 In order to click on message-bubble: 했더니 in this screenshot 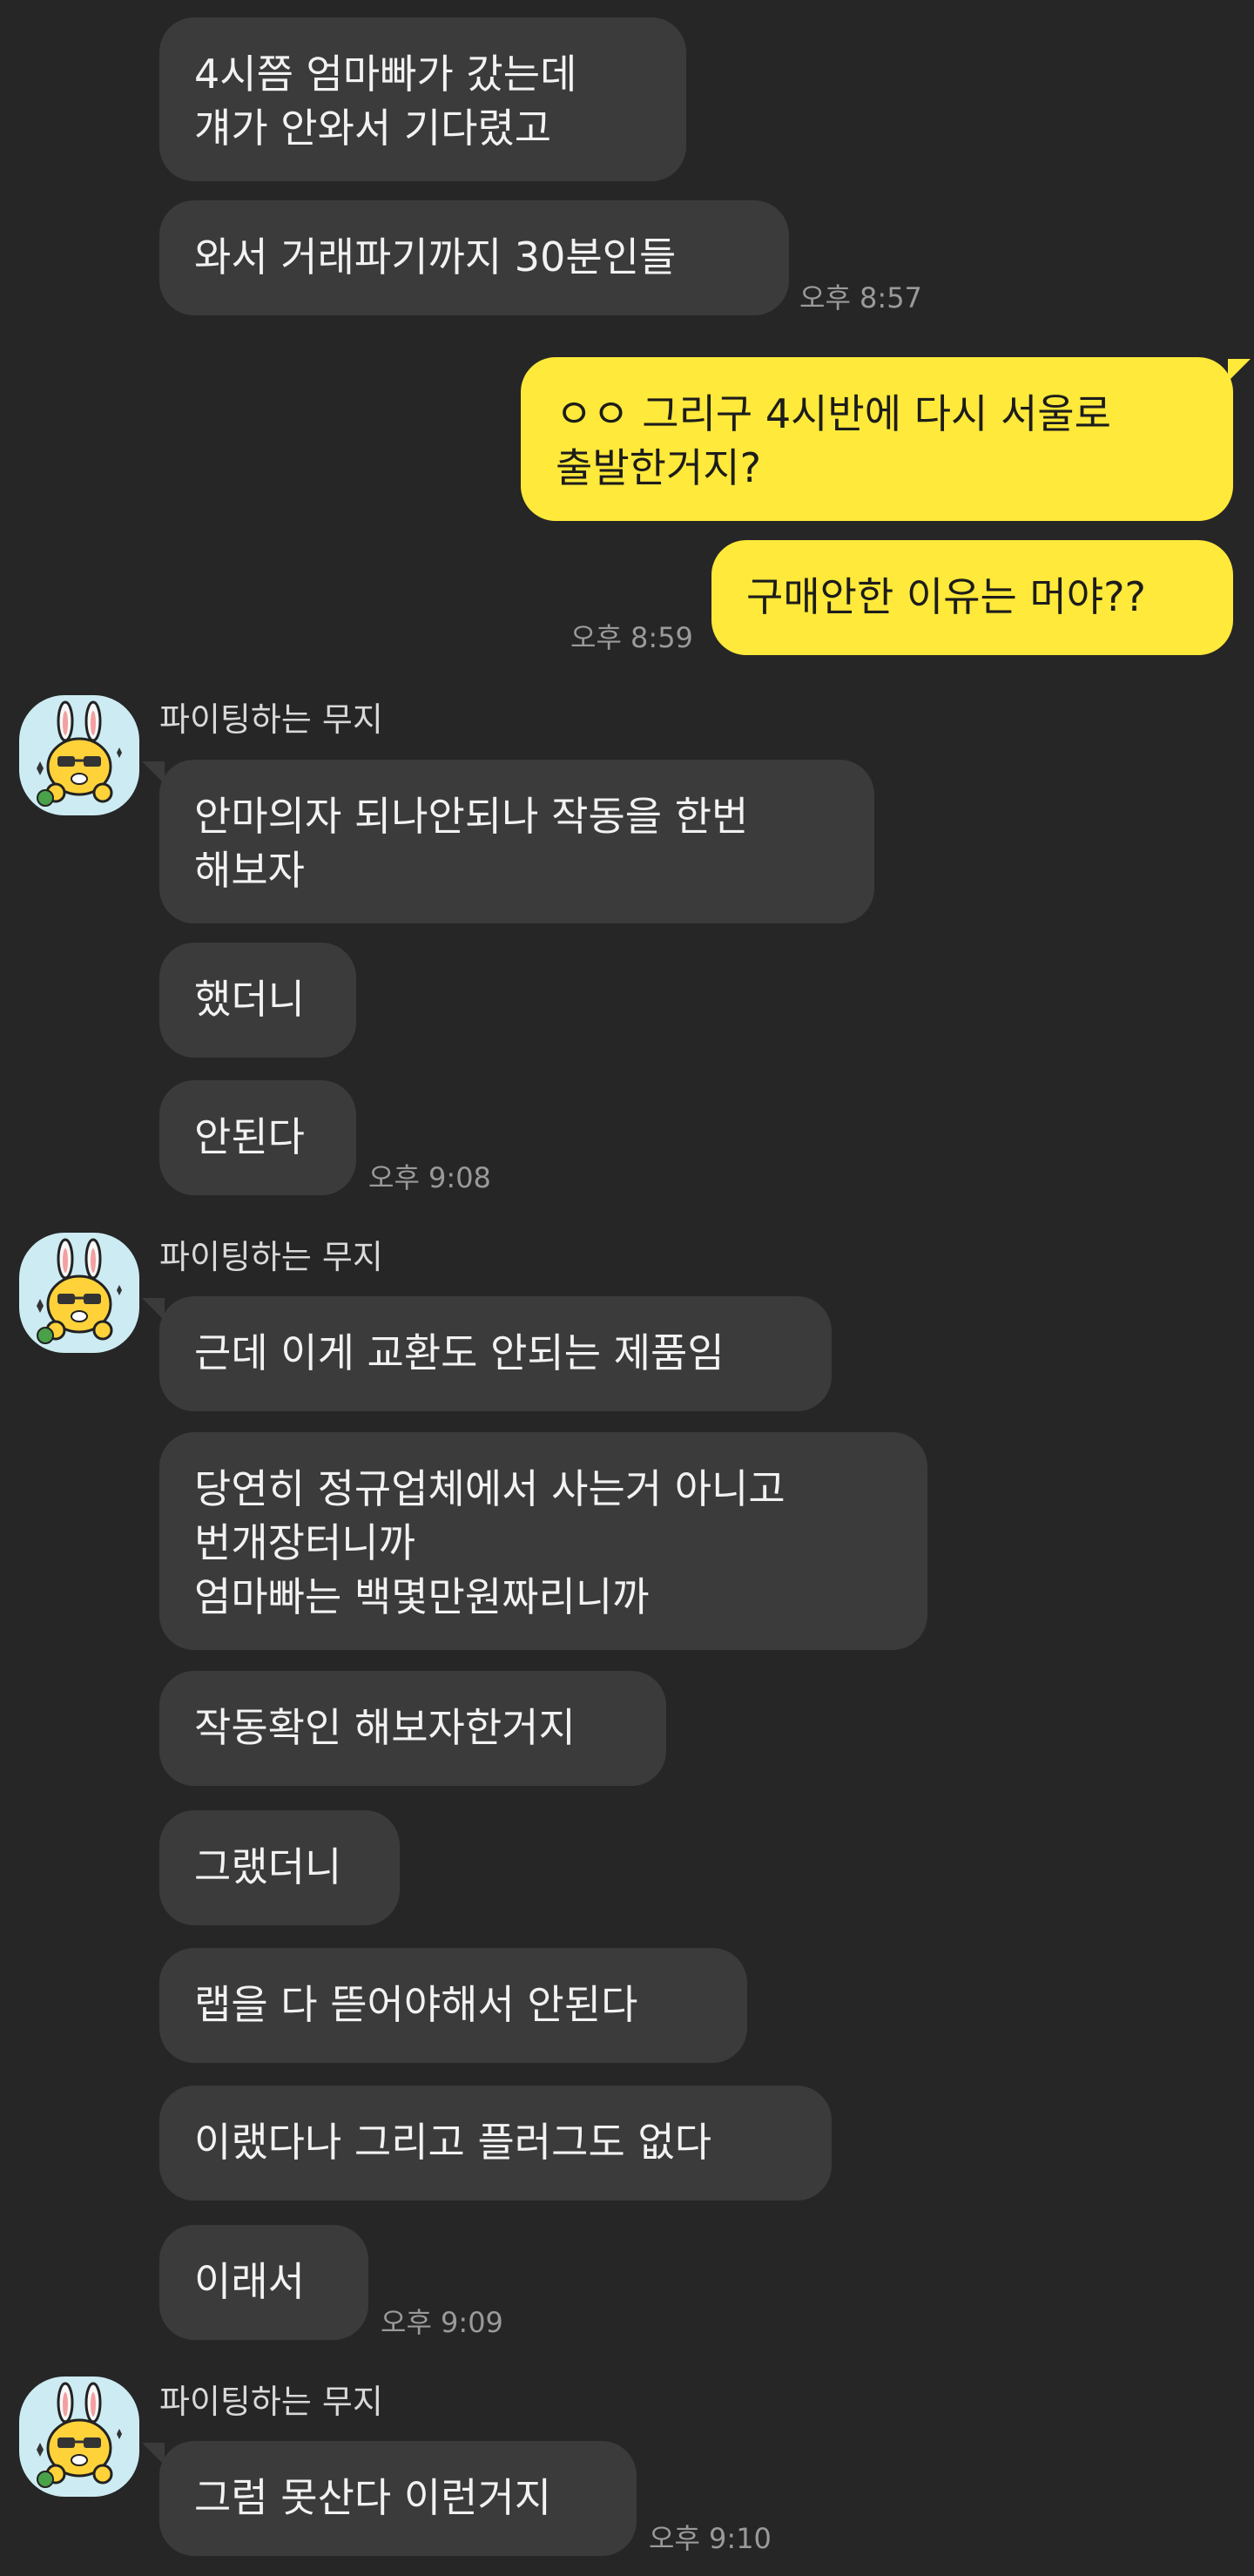, I will do `click(257, 1000)`.